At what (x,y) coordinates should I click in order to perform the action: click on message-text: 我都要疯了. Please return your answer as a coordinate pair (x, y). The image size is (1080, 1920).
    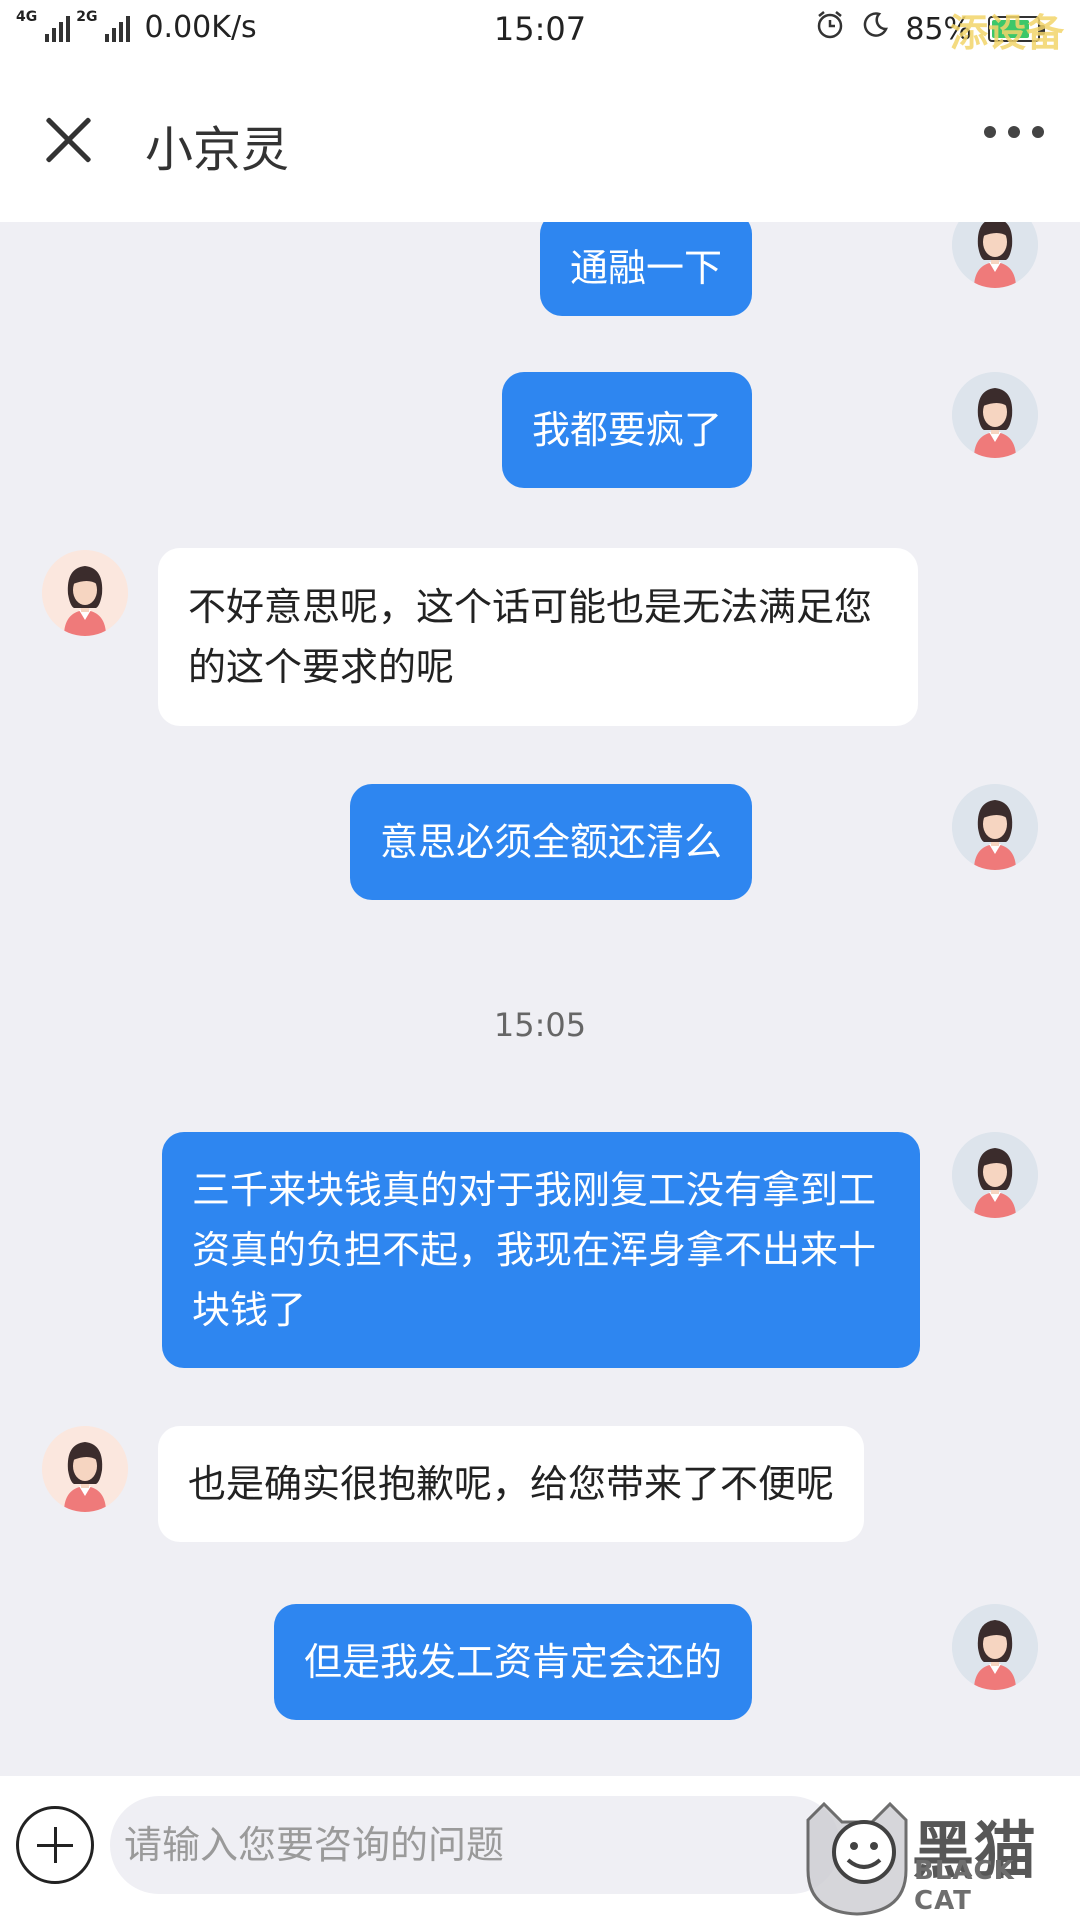
    Looking at the image, I should click on (626, 430).